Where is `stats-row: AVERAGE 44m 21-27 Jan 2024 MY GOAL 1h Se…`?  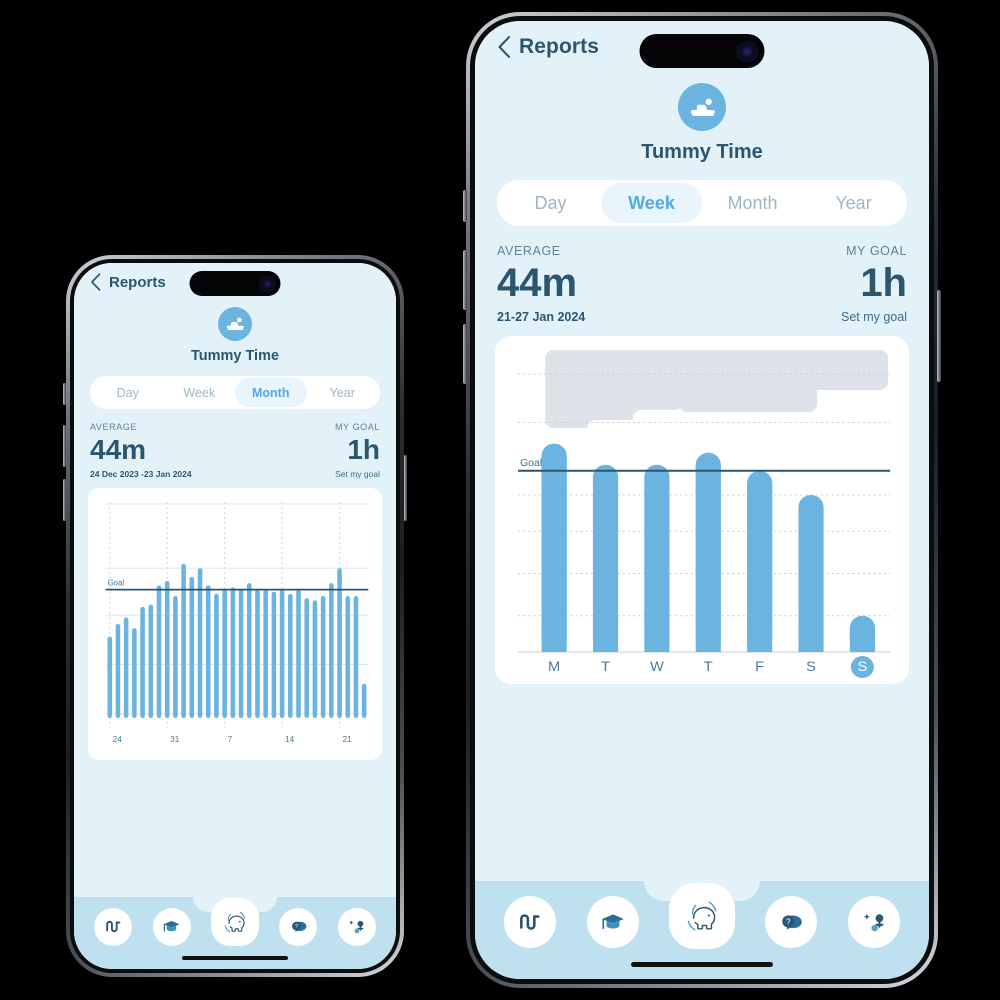 stats-row: AVERAGE 44m 21-27 Jan 2024 MY GOAL 1h Se… is located at coordinates (702, 284).